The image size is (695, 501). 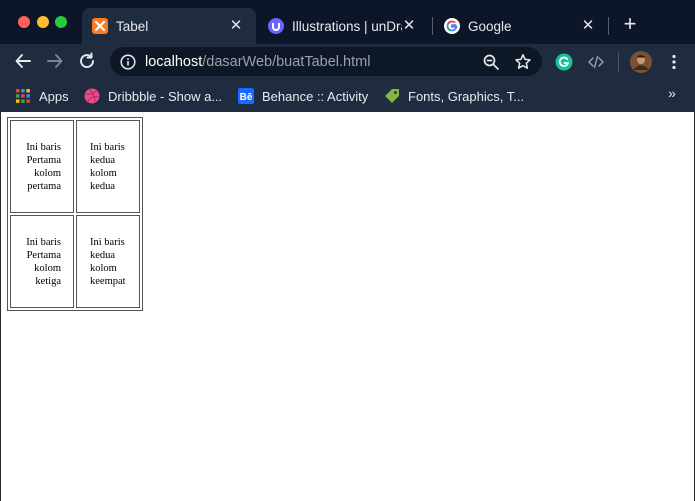 What do you see at coordinates (43, 22) in the screenshot?
I see `minimize-window-button` at bounding box center [43, 22].